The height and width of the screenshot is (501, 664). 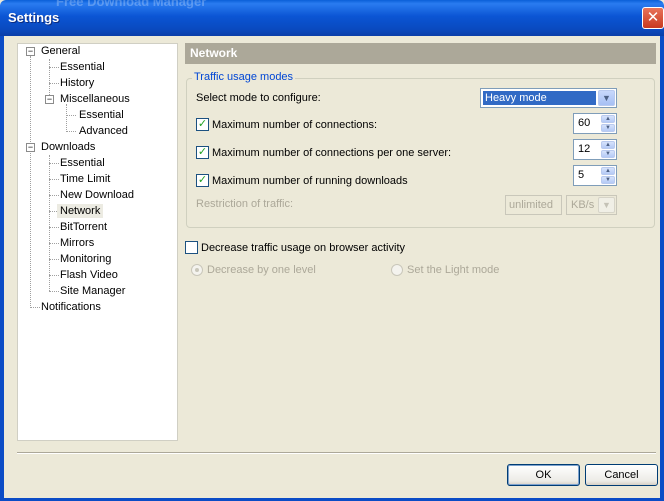 What do you see at coordinates (533, 205) in the screenshot?
I see `restriction-input: unlimited` at bounding box center [533, 205].